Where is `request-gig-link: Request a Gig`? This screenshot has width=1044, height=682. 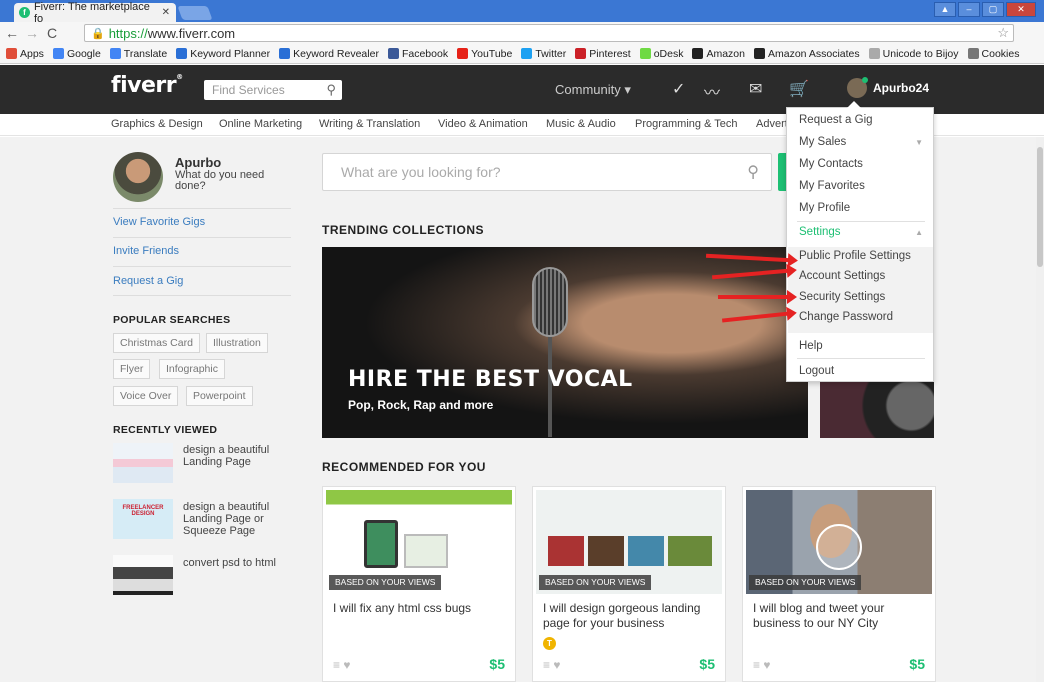
request-gig-link: Request a Gig is located at coordinates (148, 281).